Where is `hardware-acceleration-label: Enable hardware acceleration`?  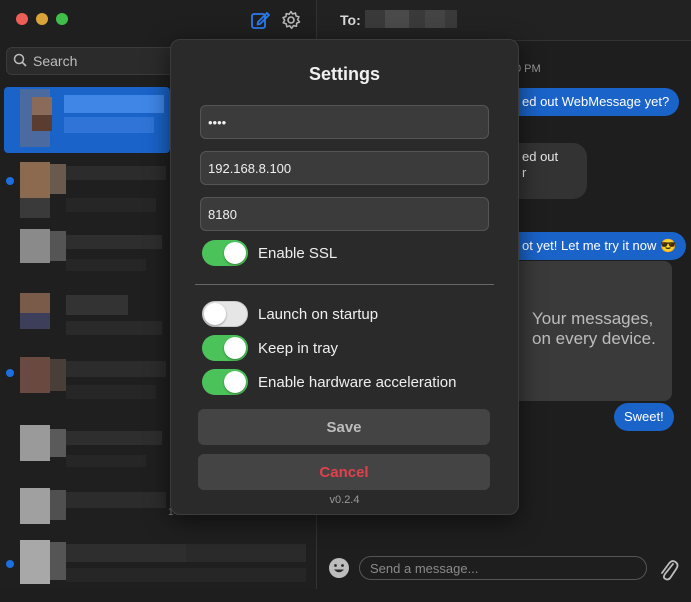 hardware-acceleration-label: Enable hardware acceleration is located at coordinates (357, 382).